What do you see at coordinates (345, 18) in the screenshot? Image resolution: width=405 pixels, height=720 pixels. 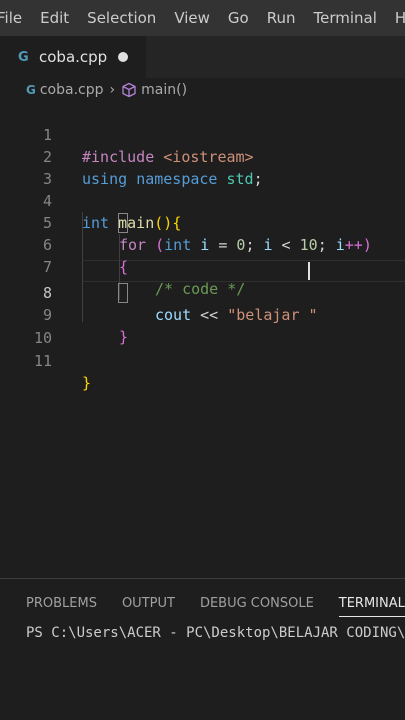 I see `menu-terminal: Terminal` at bounding box center [345, 18].